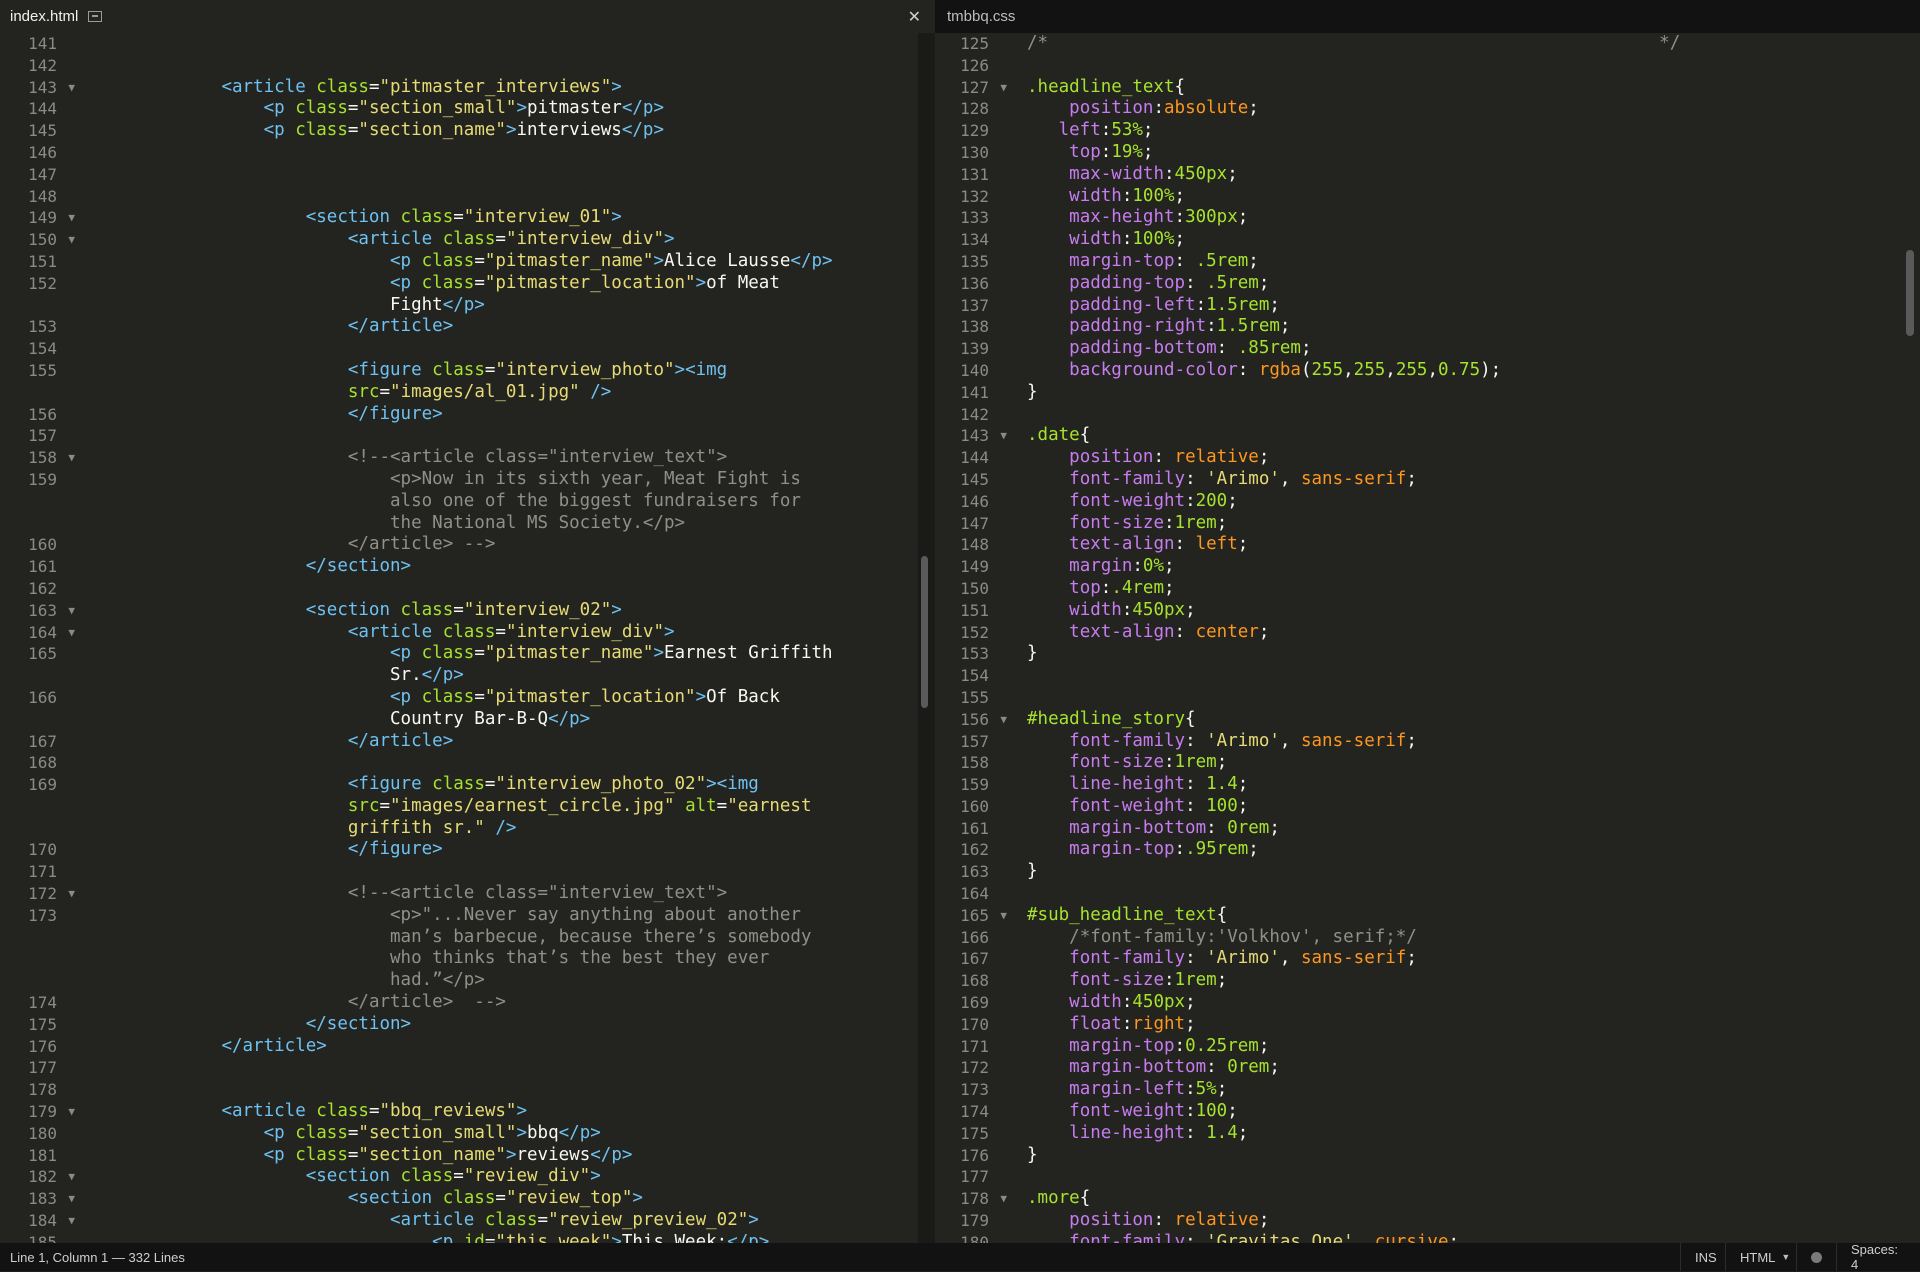 The height and width of the screenshot is (1272, 1920). Describe the element at coordinates (464, 785) in the screenshot. I see `code-line: <figure class="interview_photo_02"><img` at that location.